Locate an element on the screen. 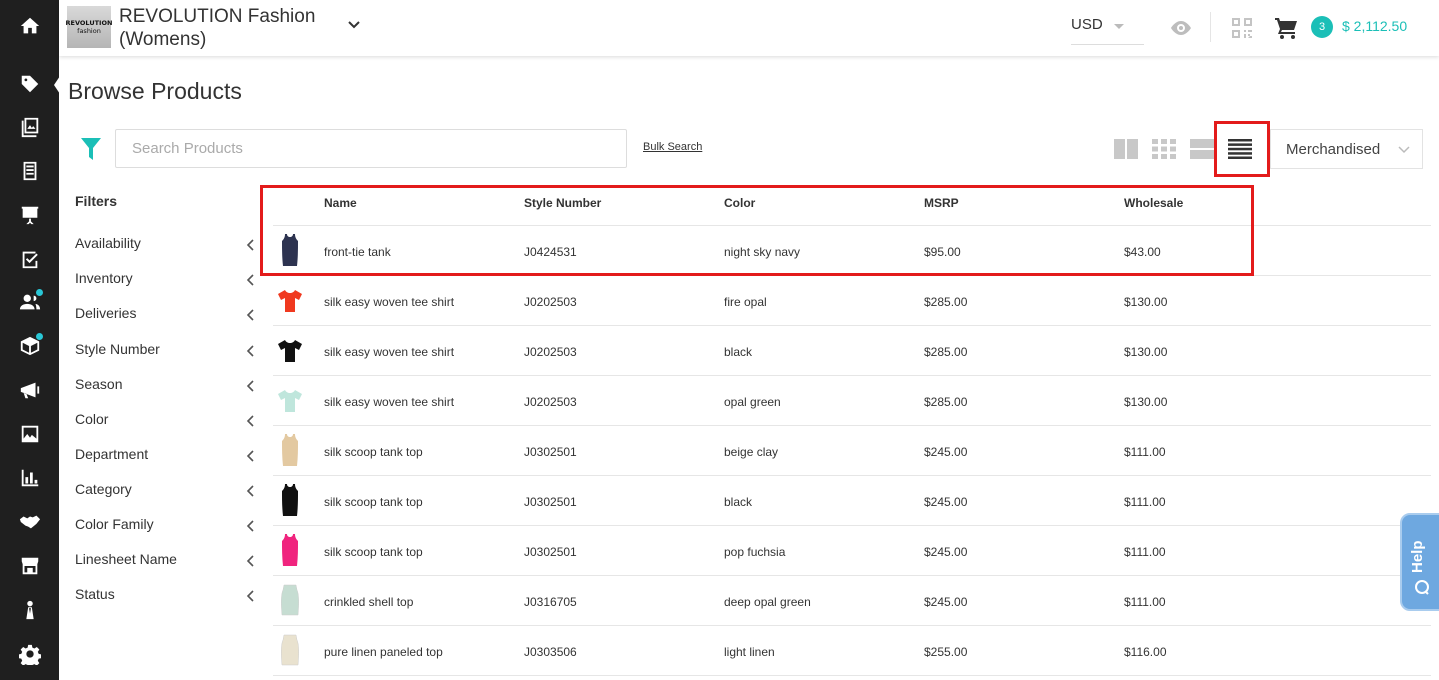  filter-deliveries: Deliveries is located at coordinates (166, 317).